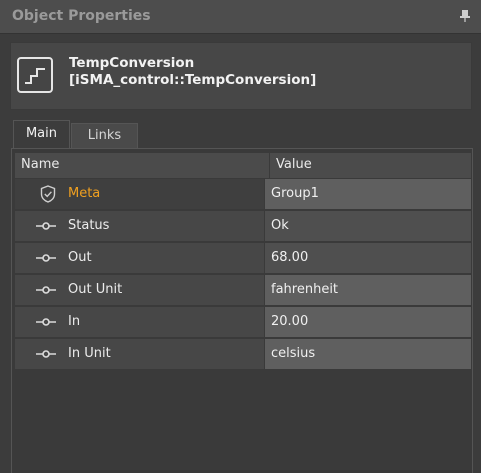 The width and height of the screenshot is (481, 473). Describe the element at coordinates (367, 194) in the screenshot. I see `value-cell: Group1` at that location.